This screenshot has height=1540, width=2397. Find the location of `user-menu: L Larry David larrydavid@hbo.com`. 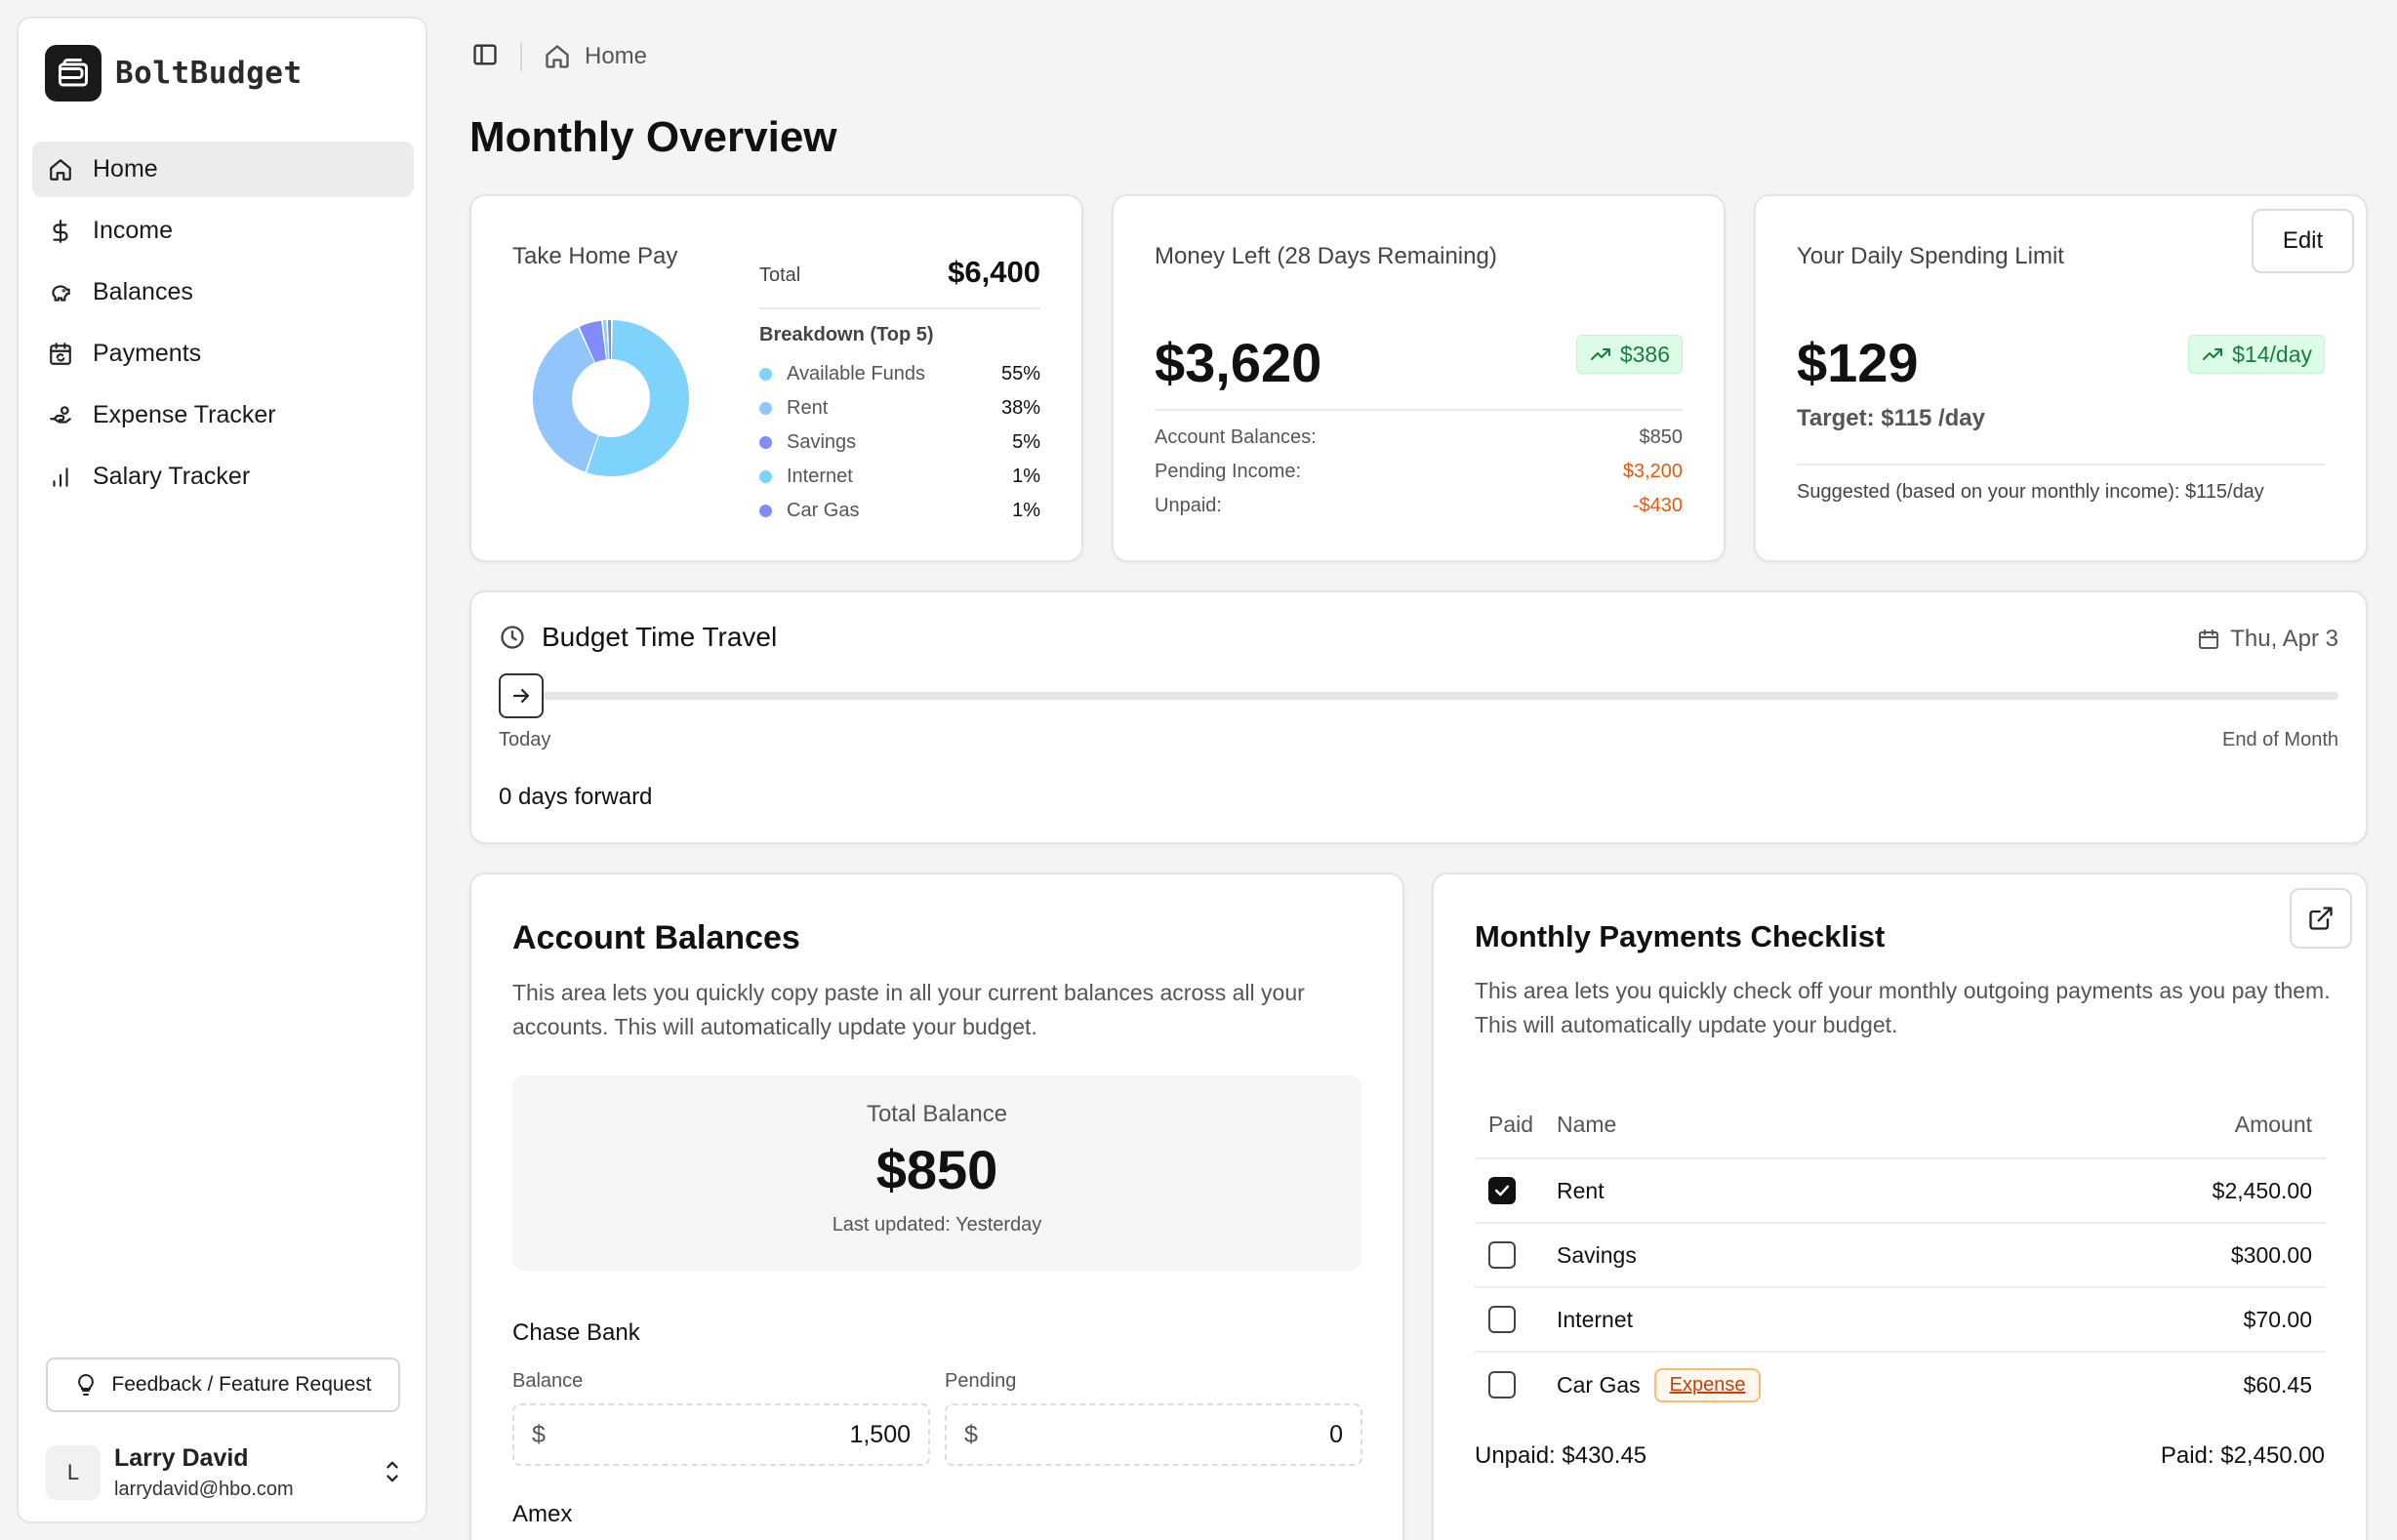

user-menu: L Larry David larrydavid@hbo.com is located at coordinates (231, 1473).